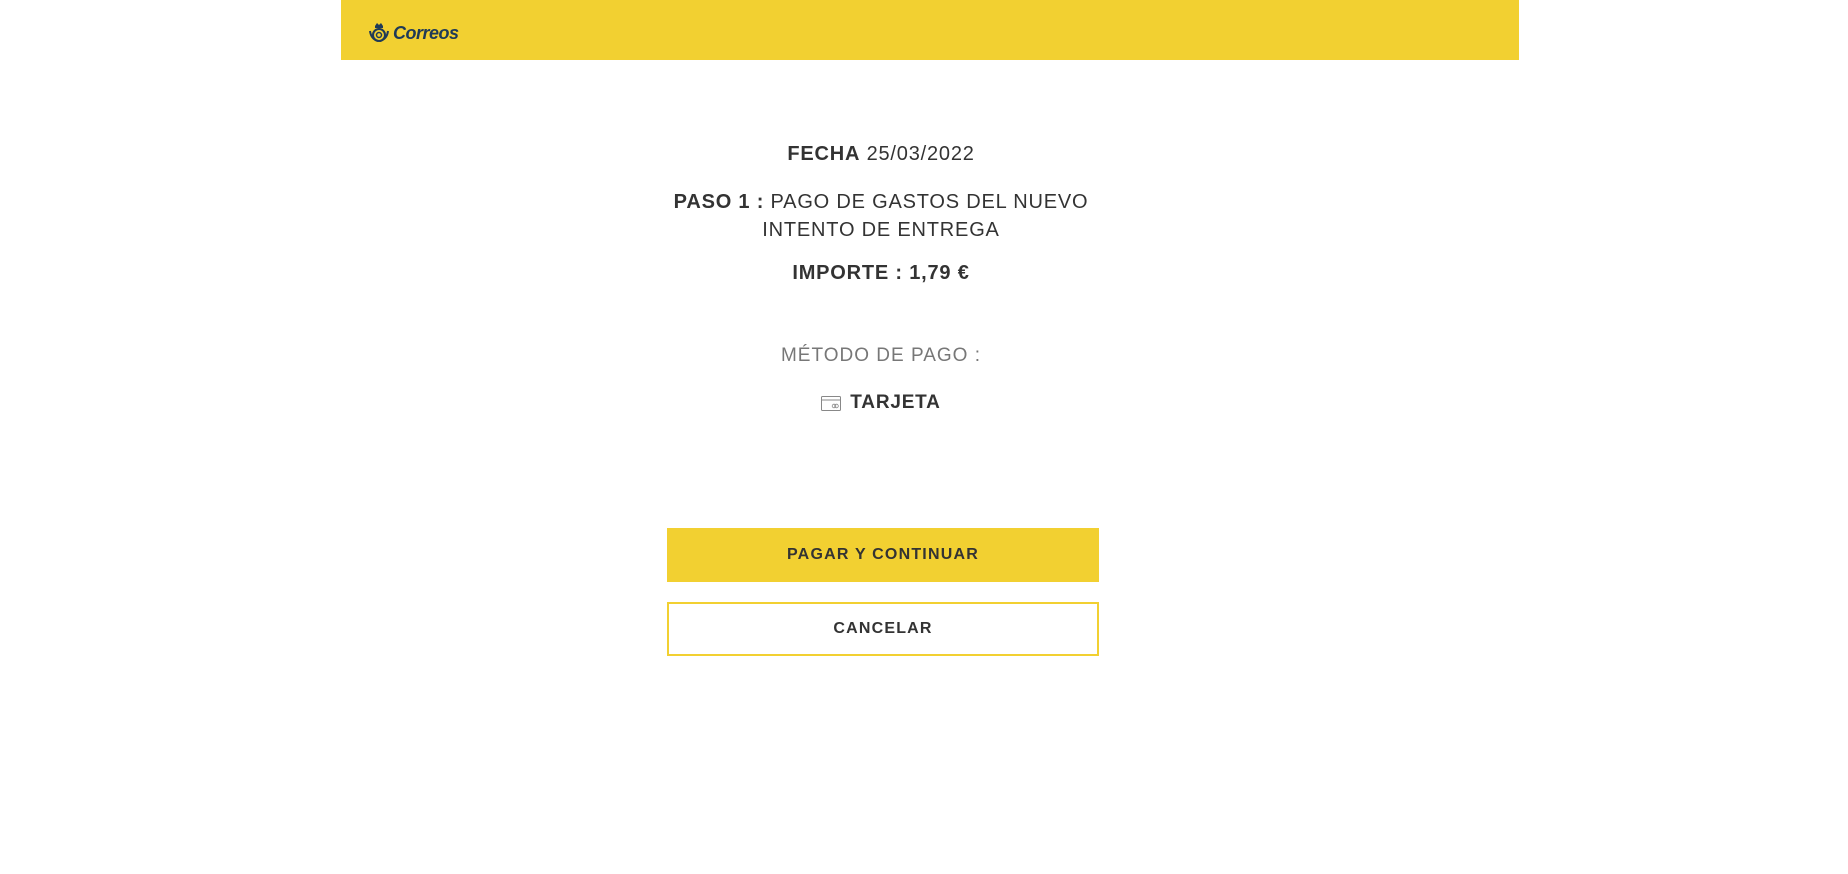  Describe the element at coordinates (920, 154) in the screenshot. I see `date-value: 25/03/2022` at that location.